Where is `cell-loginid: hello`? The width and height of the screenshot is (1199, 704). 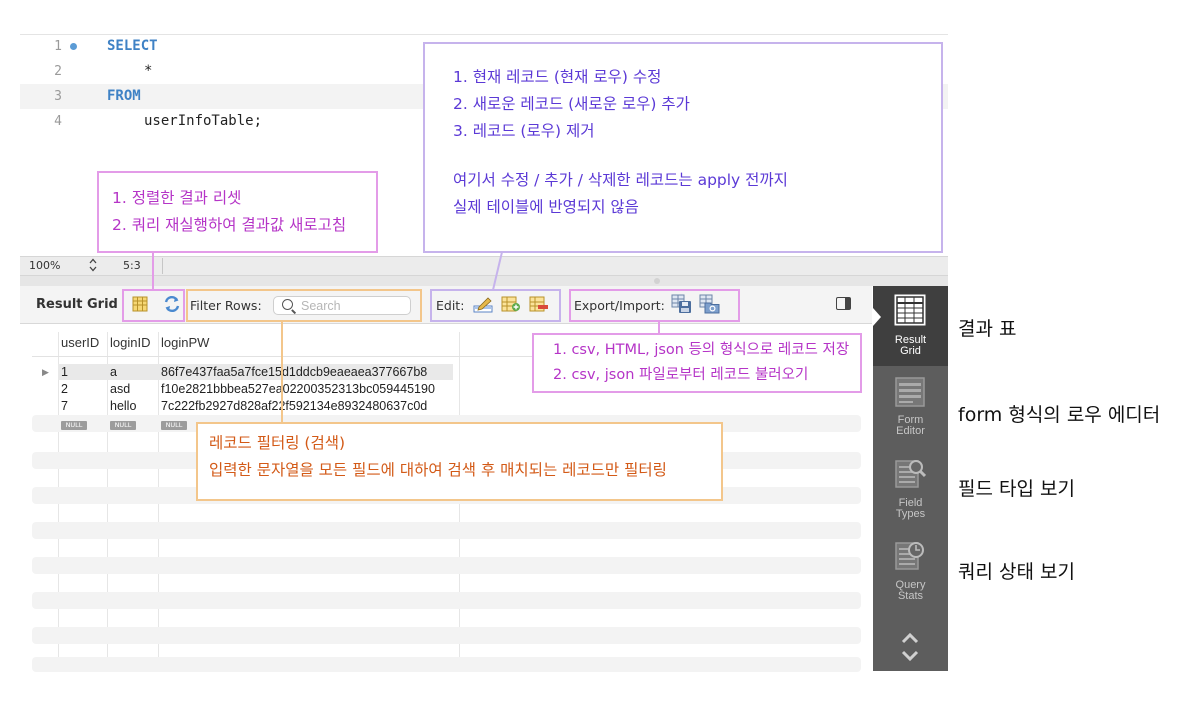 cell-loginid: hello is located at coordinates (123, 406).